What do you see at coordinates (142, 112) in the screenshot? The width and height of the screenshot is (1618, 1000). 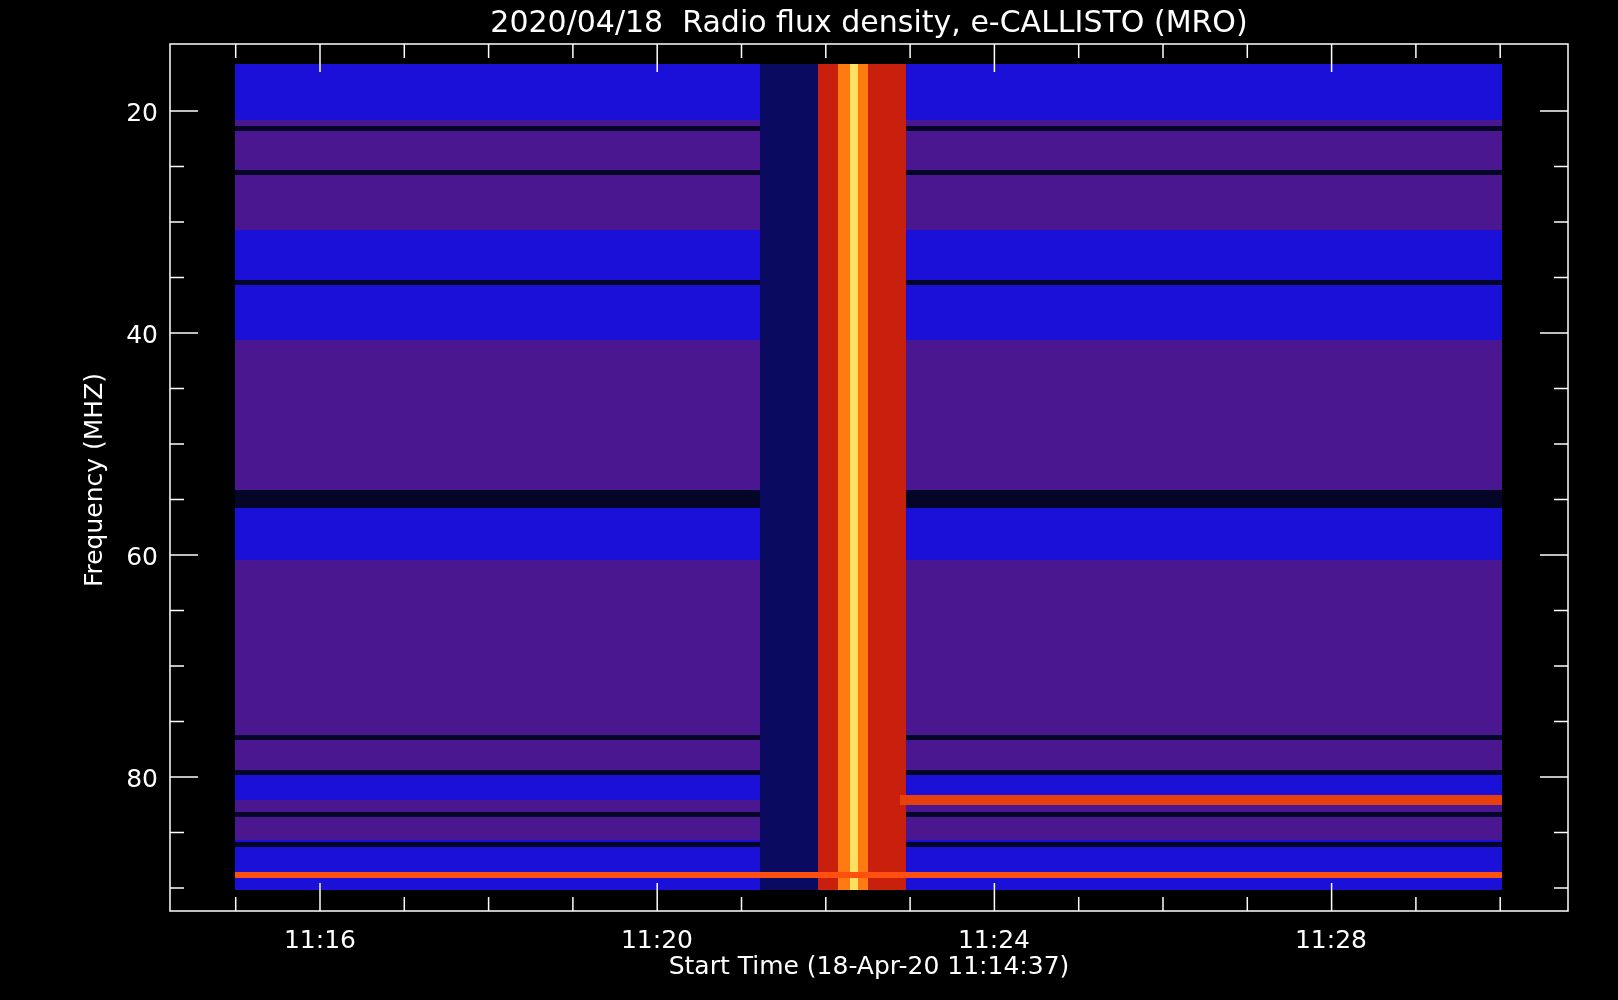 I see `y-tick-label: 20` at bounding box center [142, 112].